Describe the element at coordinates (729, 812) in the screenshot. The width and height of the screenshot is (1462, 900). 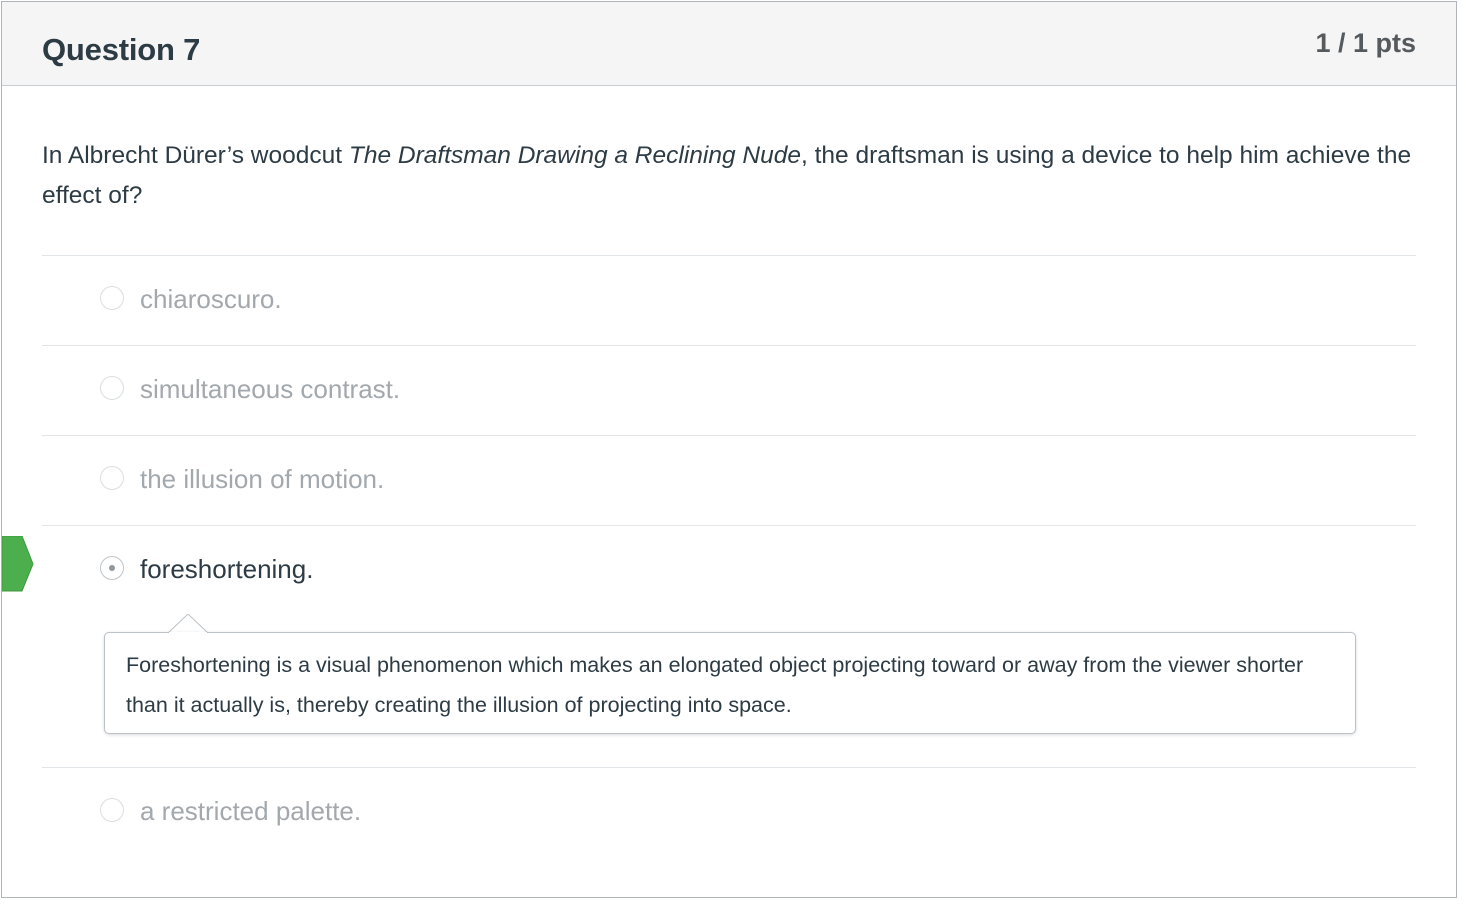
I see `answer-option: a restricted palette.` at that location.